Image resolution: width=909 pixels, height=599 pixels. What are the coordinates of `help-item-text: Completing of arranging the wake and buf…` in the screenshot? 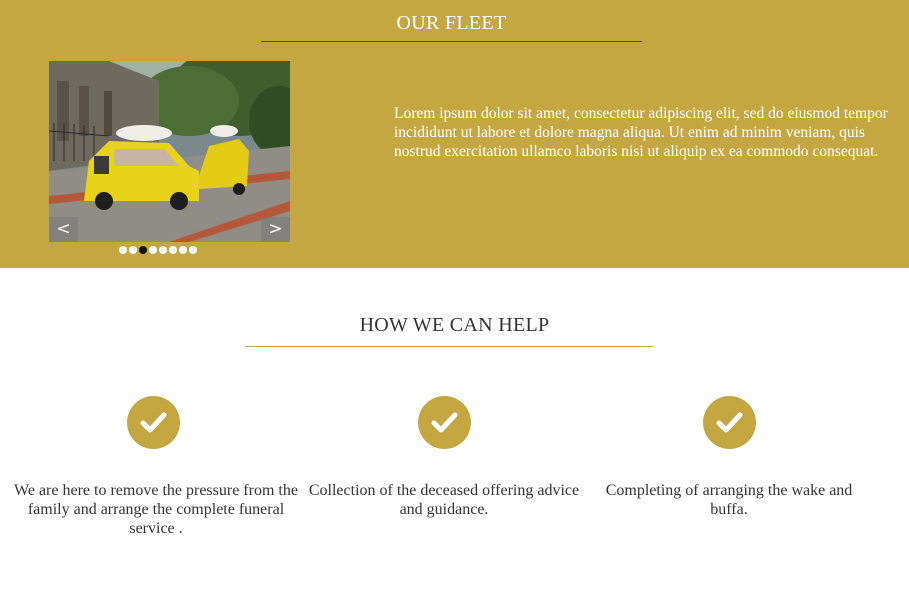 It's located at (729, 500).